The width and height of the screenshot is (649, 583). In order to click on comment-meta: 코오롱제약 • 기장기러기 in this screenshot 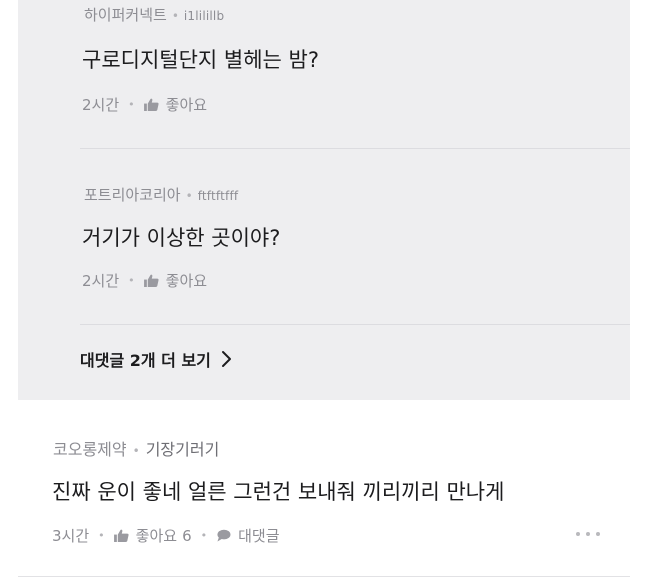, I will do `click(136, 448)`.